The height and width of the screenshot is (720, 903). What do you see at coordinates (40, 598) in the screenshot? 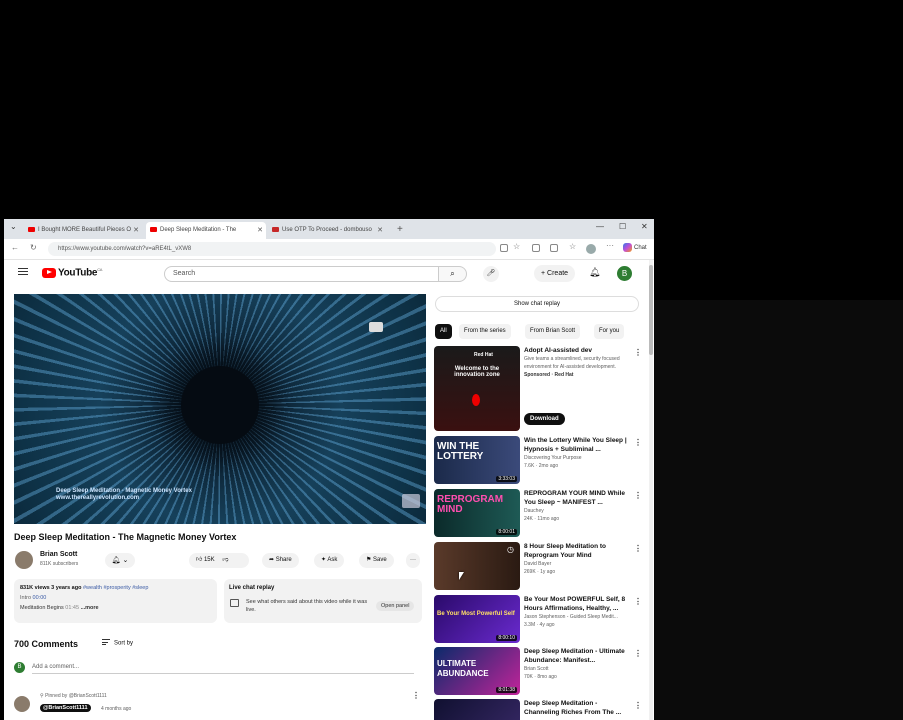
I see `chapter-timestamp: 00:00` at bounding box center [40, 598].